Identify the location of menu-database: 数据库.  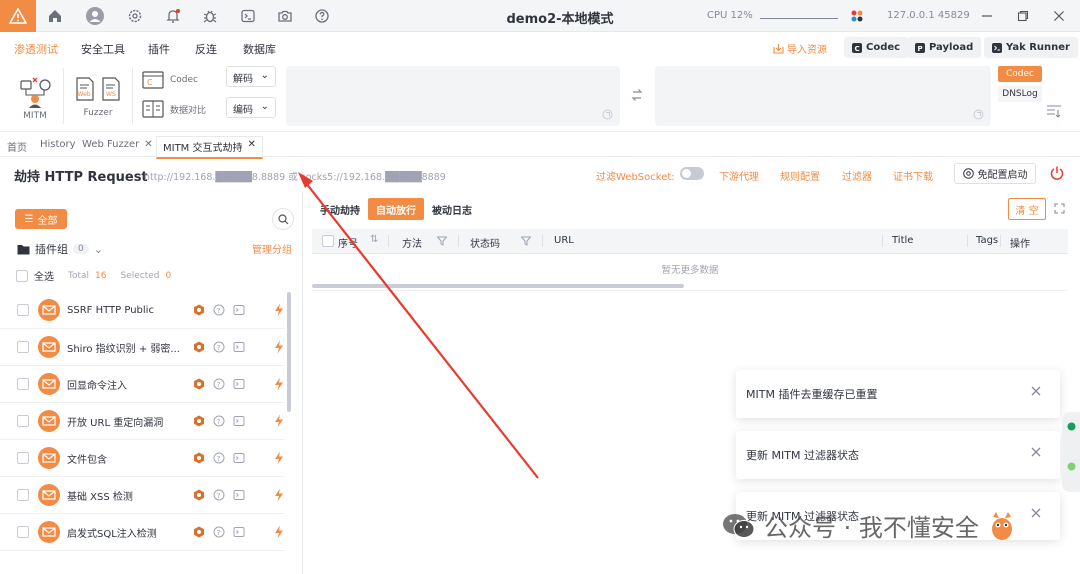
(259, 49).